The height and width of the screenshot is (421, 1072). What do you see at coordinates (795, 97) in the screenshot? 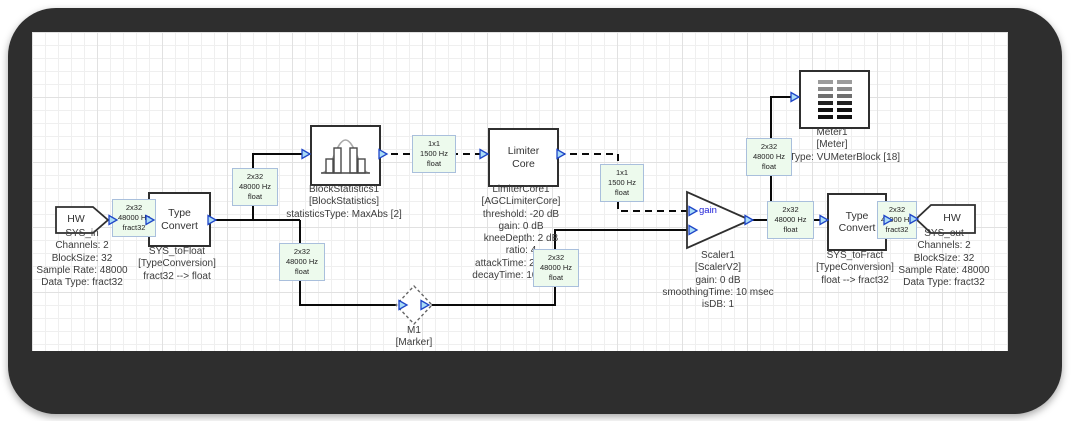
I see `pin-meter-in` at bounding box center [795, 97].